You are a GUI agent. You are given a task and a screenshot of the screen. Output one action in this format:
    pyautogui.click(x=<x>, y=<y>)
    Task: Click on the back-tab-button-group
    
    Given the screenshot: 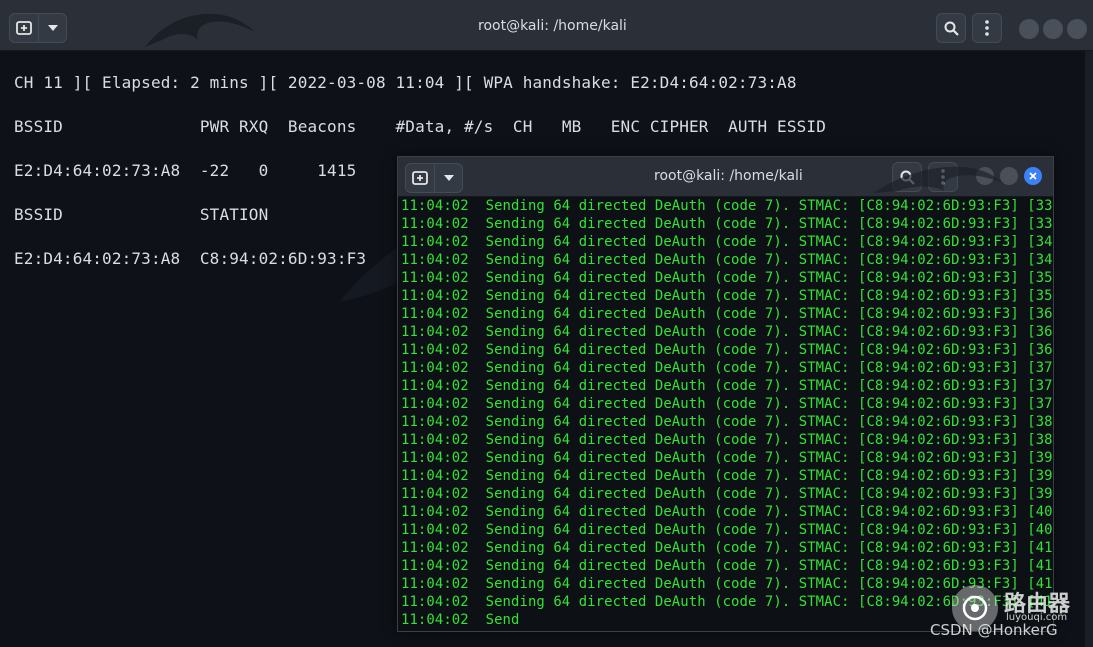 What is the action you would take?
    pyautogui.click(x=38, y=28)
    